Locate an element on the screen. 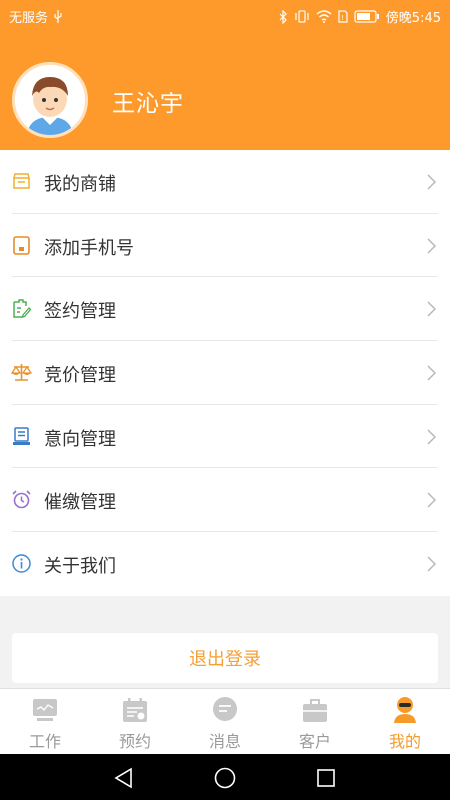 The height and width of the screenshot is (800, 450). home-circle-icon is located at coordinates (225, 778).